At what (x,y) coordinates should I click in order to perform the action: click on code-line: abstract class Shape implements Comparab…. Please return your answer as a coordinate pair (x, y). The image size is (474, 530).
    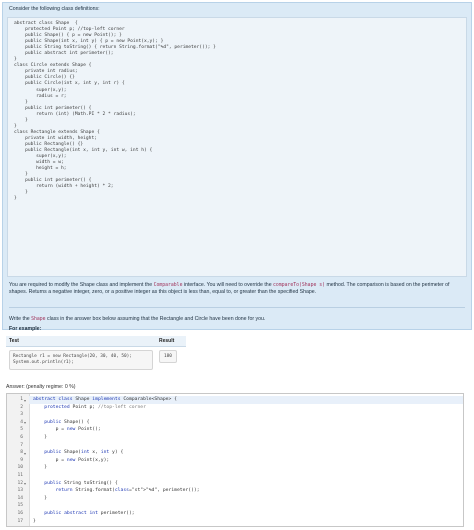
    Looking at the image, I should click on (105, 399).